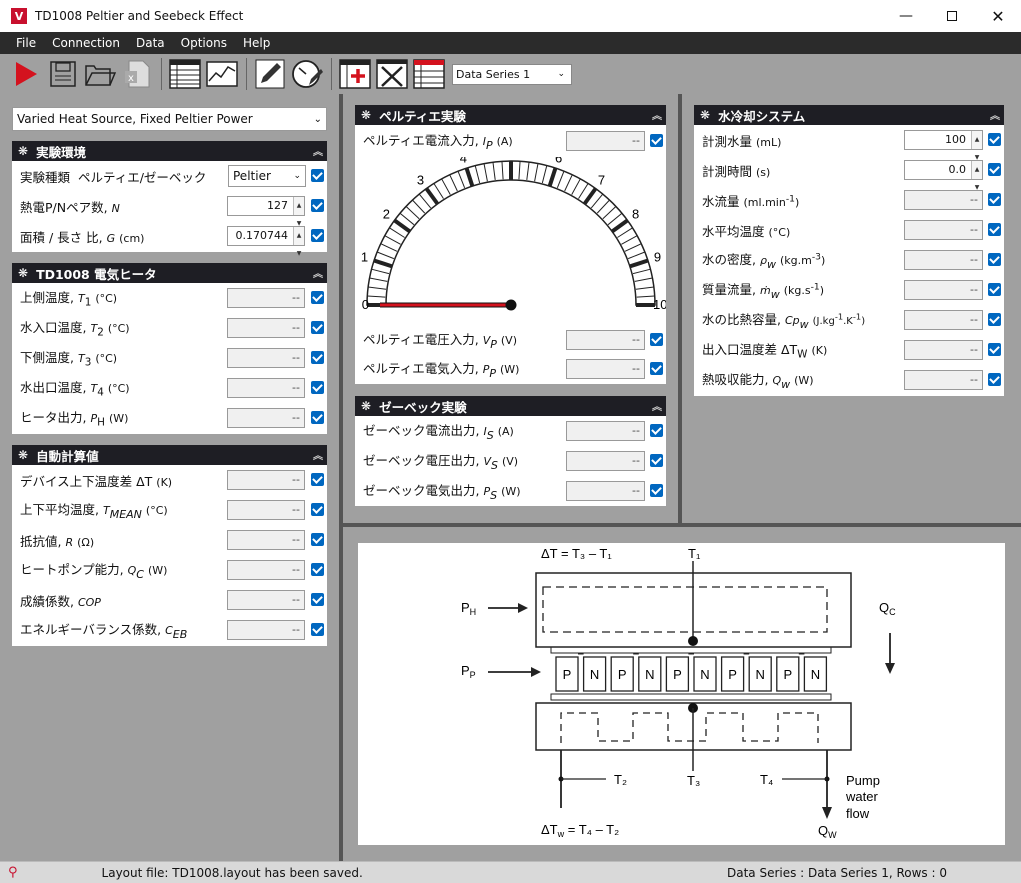 The image size is (1021, 883). I want to click on field-label: ヒータ出力, PH (W), so click(74, 419).